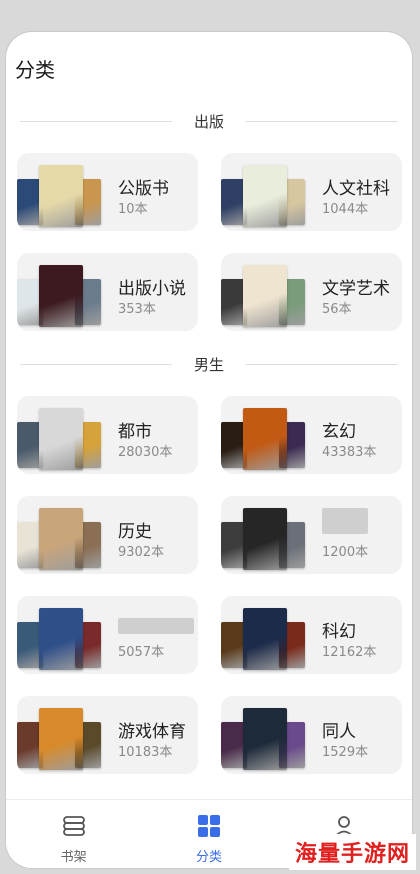  I want to click on category-card-public-domain: 公版书 10本, so click(107, 192).